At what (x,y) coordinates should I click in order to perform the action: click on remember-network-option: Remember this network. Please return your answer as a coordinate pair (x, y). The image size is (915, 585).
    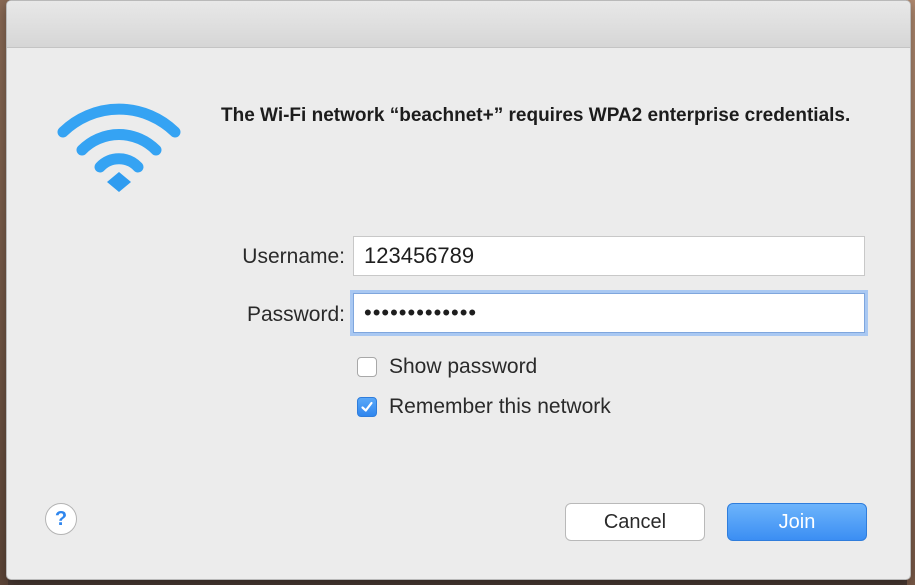
    Looking at the image, I should click on (484, 407).